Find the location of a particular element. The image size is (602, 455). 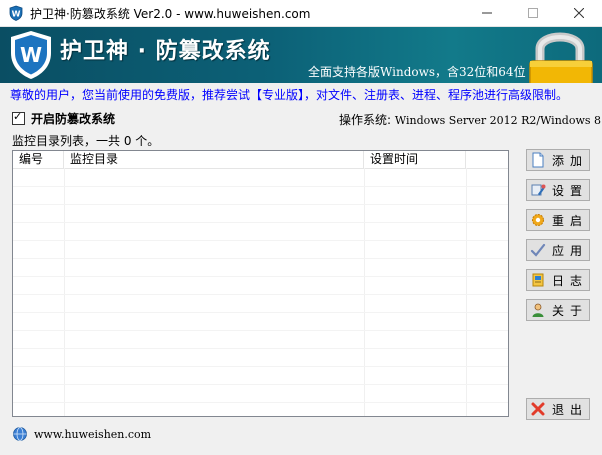

enable-protection-checkbox: 开启防篡改系统 is located at coordinates (63, 118).